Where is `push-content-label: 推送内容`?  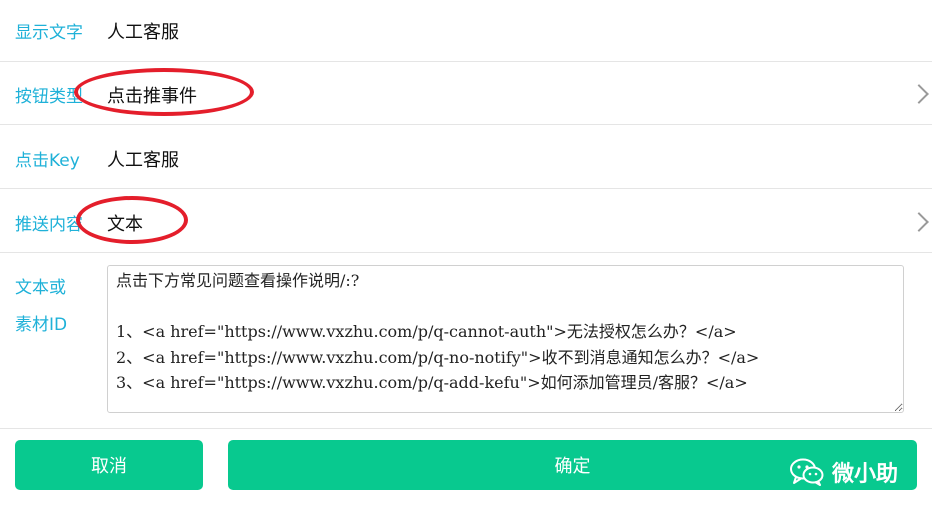
push-content-label: 推送内容 is located at coordinates (49, 225).